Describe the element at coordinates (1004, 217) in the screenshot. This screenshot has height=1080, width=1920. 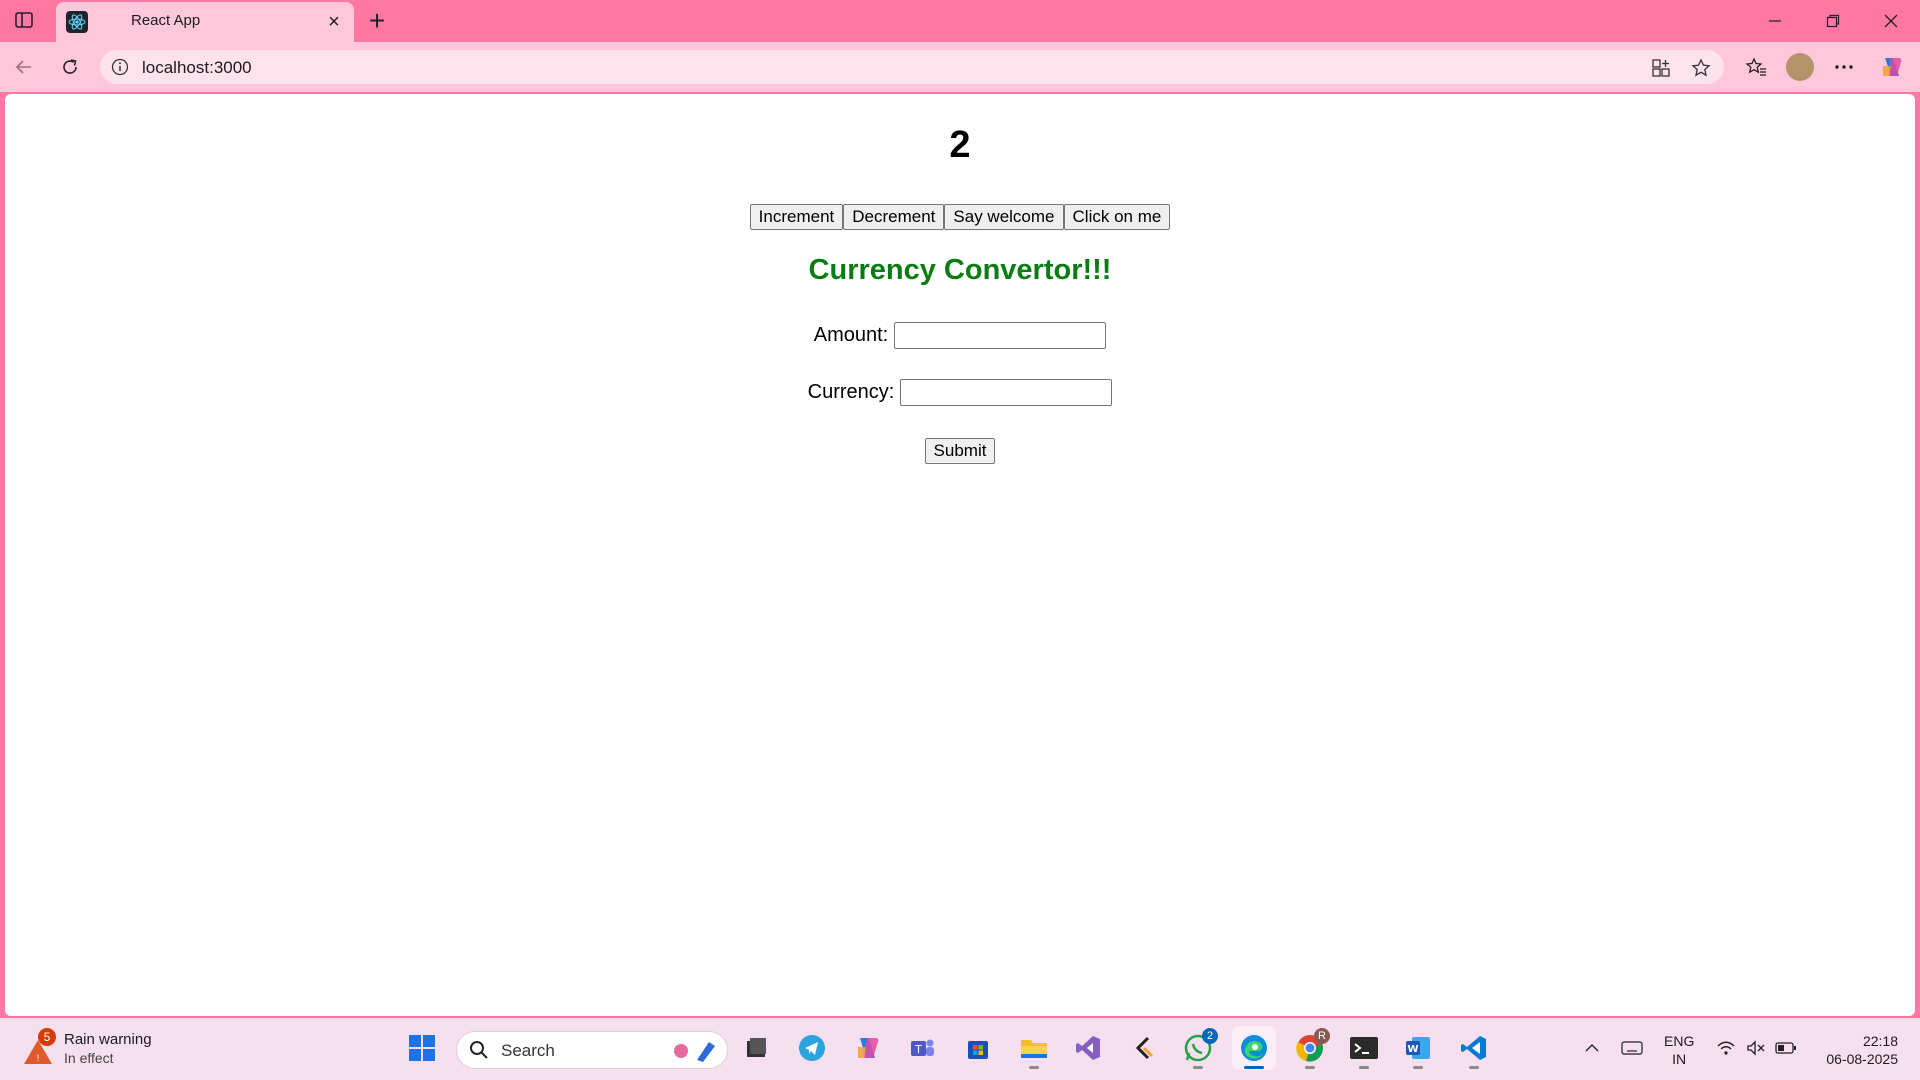
I see `say-welcome-button: Say welcome` at that location.